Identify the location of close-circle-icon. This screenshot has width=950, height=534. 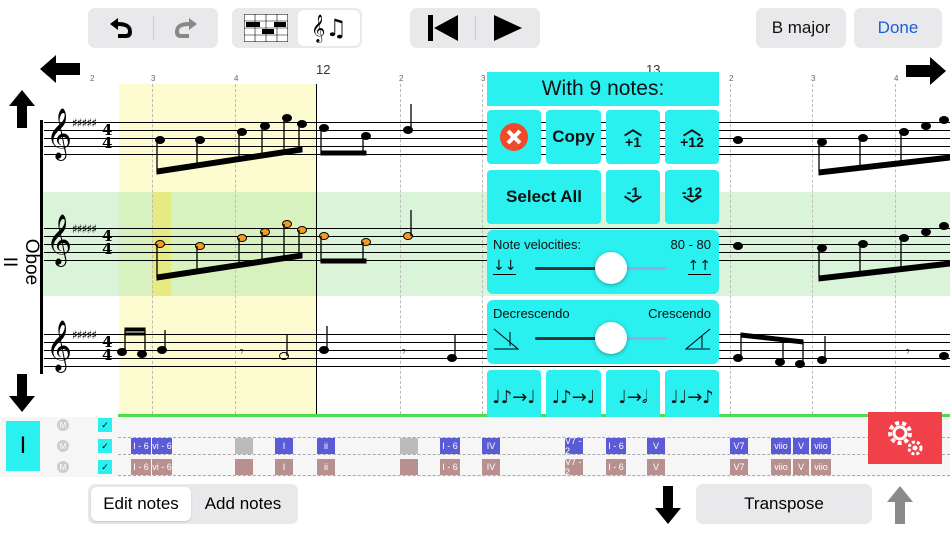
(514, 137).